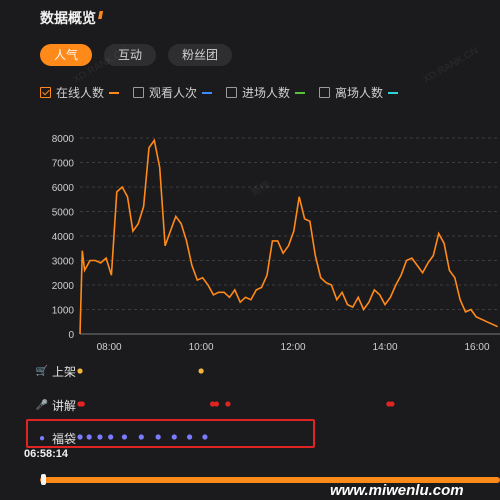 The image size is (500, 500). What do you see at coordinates (43, 479) in the screenshot?
I see `timeline-slider-handle` at bounding box center [43, 479].